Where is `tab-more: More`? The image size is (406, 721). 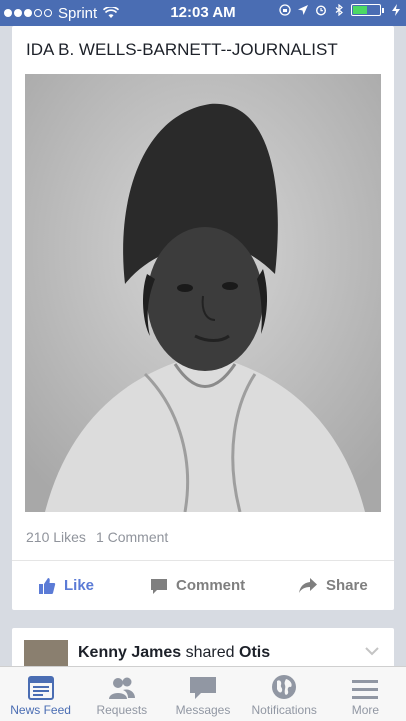 tab-more: More is located at coordinates (365, 694).